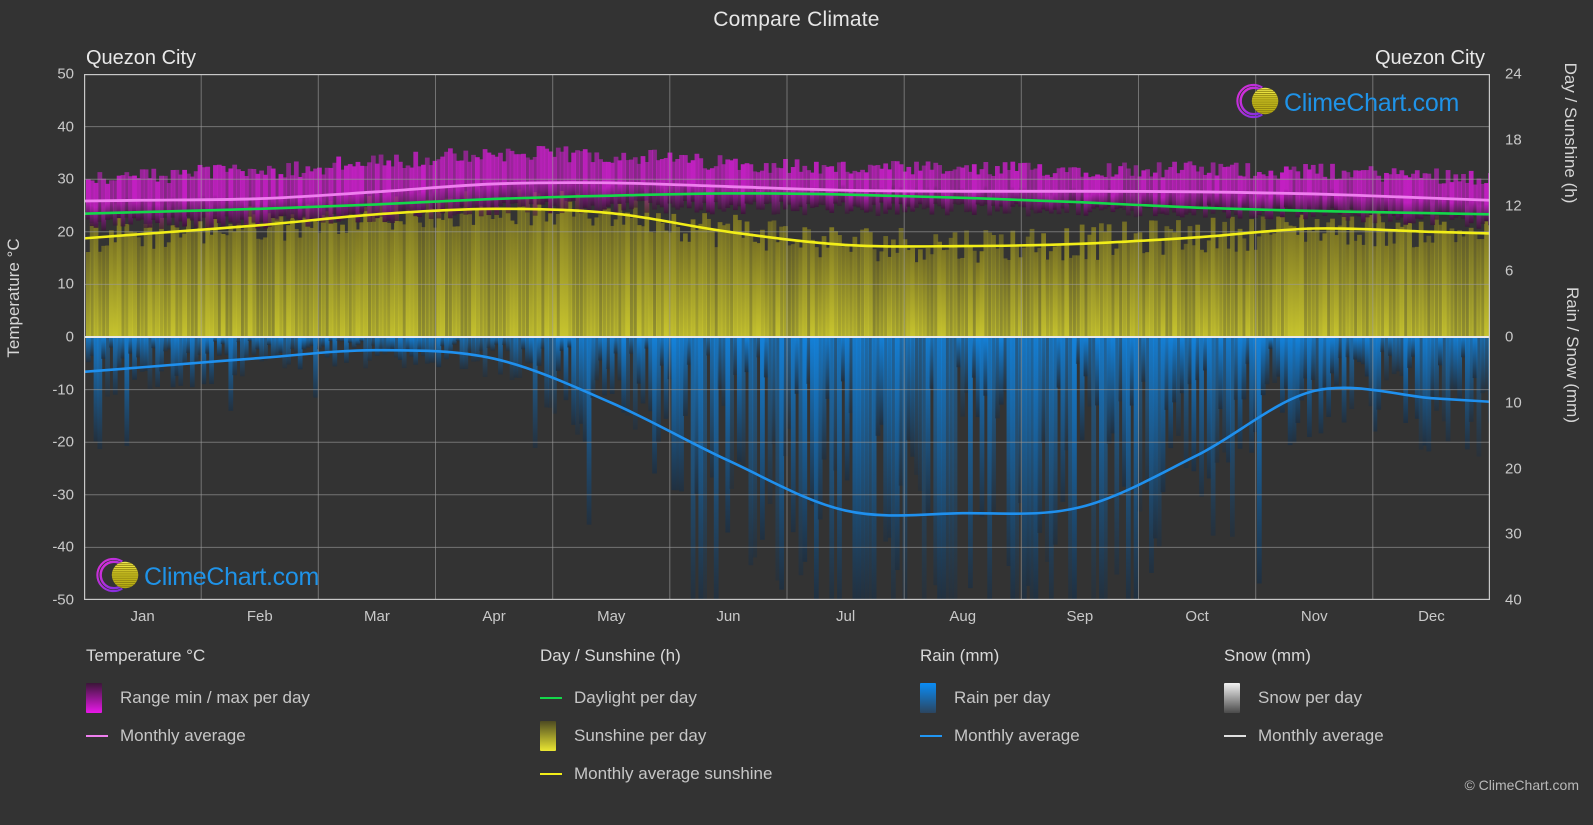 This screenshot has width=1593, height=825. I want to click on legend-group-title: Temperature °C, so click(146, 655).